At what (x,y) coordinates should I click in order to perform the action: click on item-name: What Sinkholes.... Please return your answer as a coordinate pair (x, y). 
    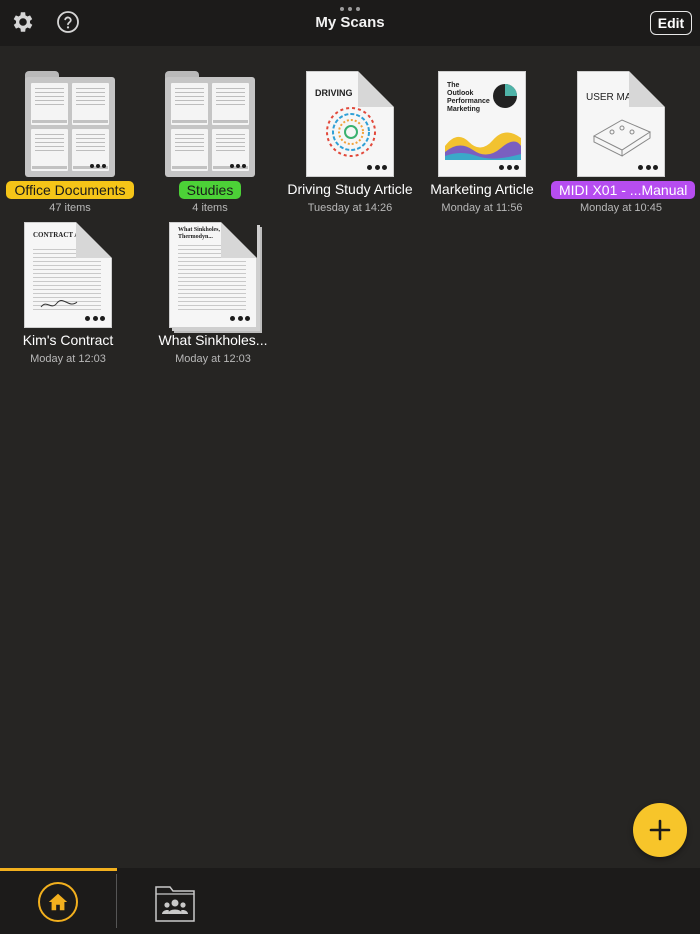
    Looking at the image, I should click on (213, 340).